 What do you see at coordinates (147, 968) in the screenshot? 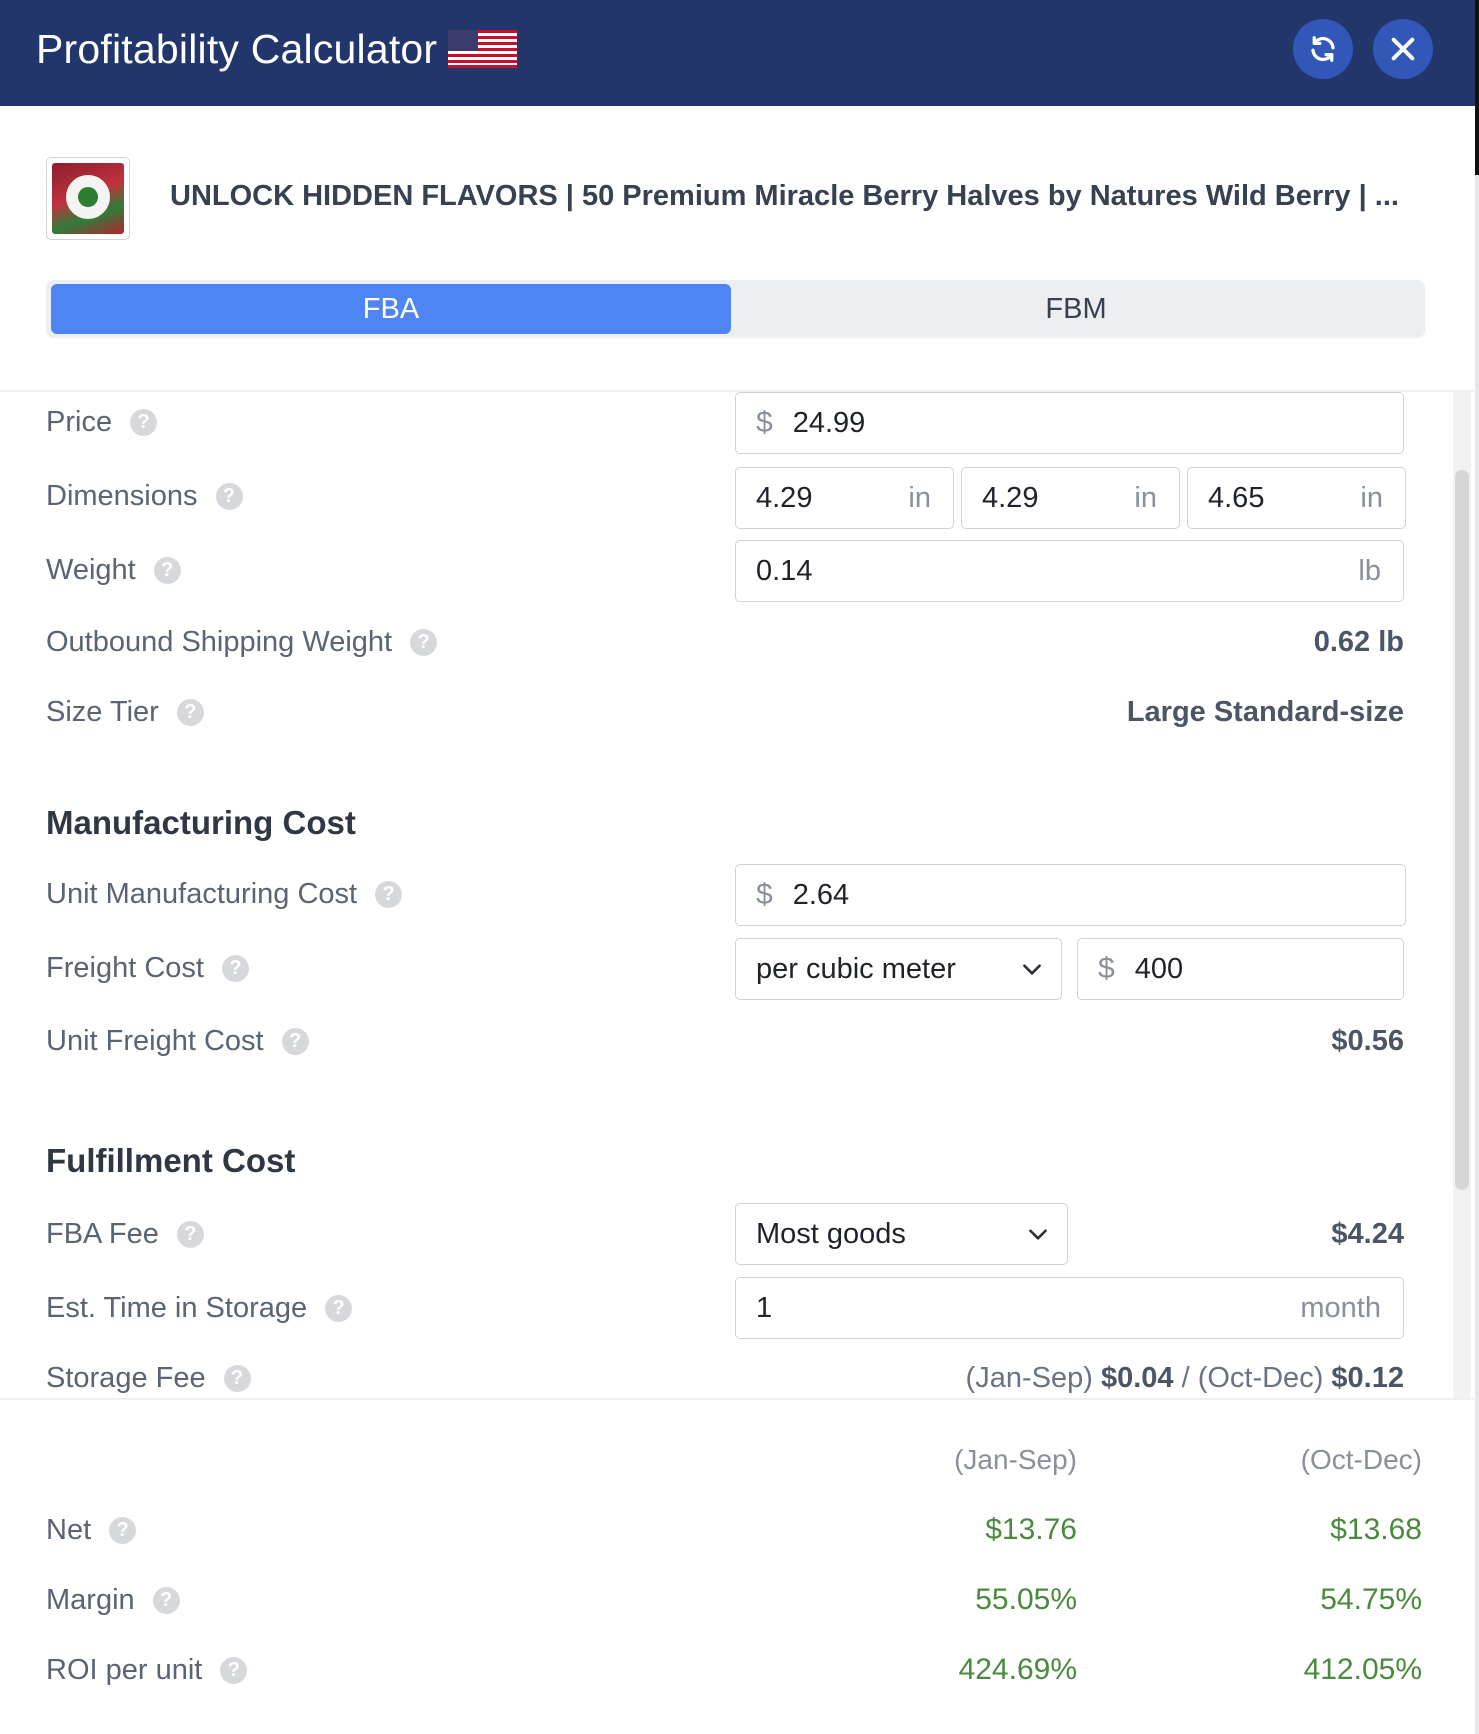
I see `freight-cost-label: Freight Cost?` at bounding box center [147, 968].